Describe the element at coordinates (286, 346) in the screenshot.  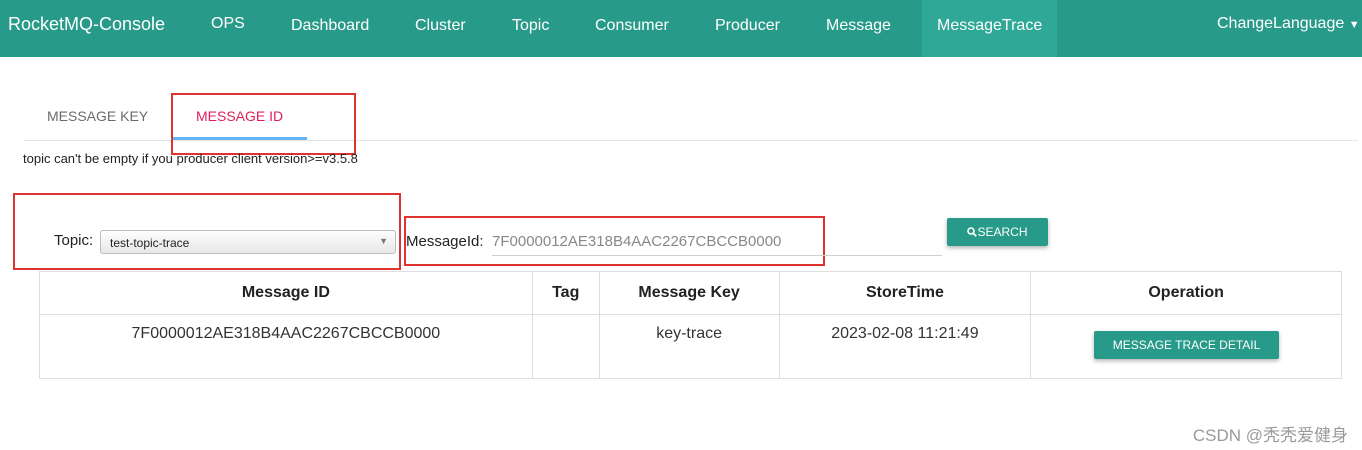
I see `cell-message-id: 7F0000012AE318B4AAC2267CBCCB0000` at that location.